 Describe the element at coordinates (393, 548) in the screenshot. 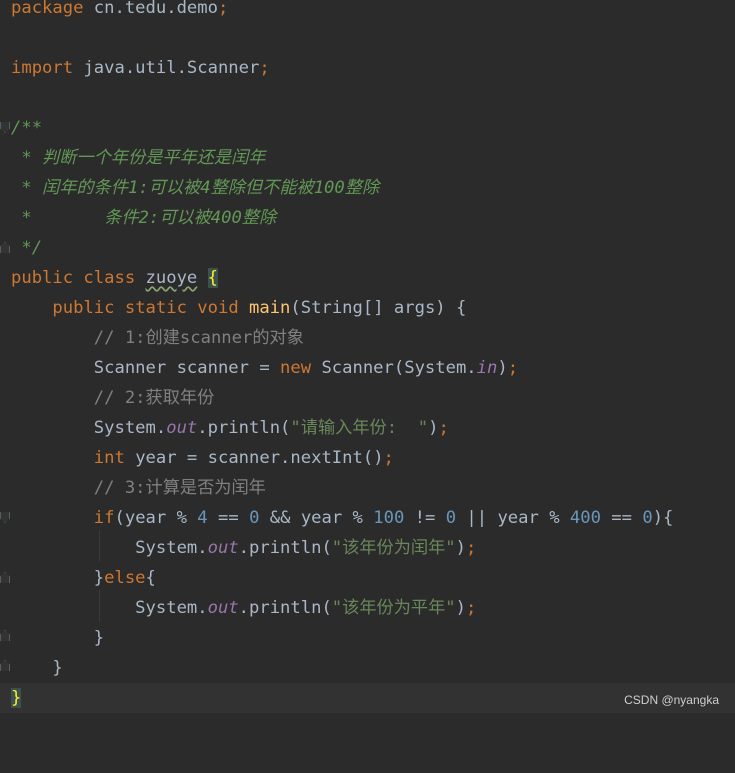

I see `string-literal: "该年份为闰年"` at that location.